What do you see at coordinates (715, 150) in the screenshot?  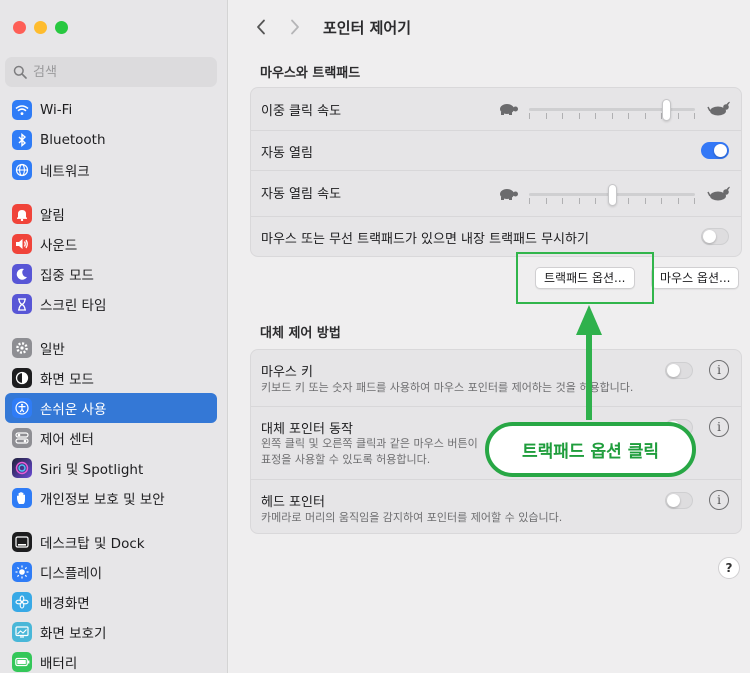 I see `spring-loading-toggle` at bounding box center [715, 150].